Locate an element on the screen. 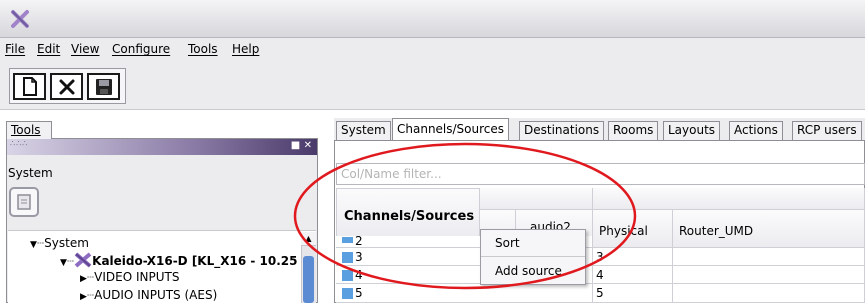  tree-item-video-inputs: ▶┄VIDEO INPUTS is located at coordinates (129, 277).